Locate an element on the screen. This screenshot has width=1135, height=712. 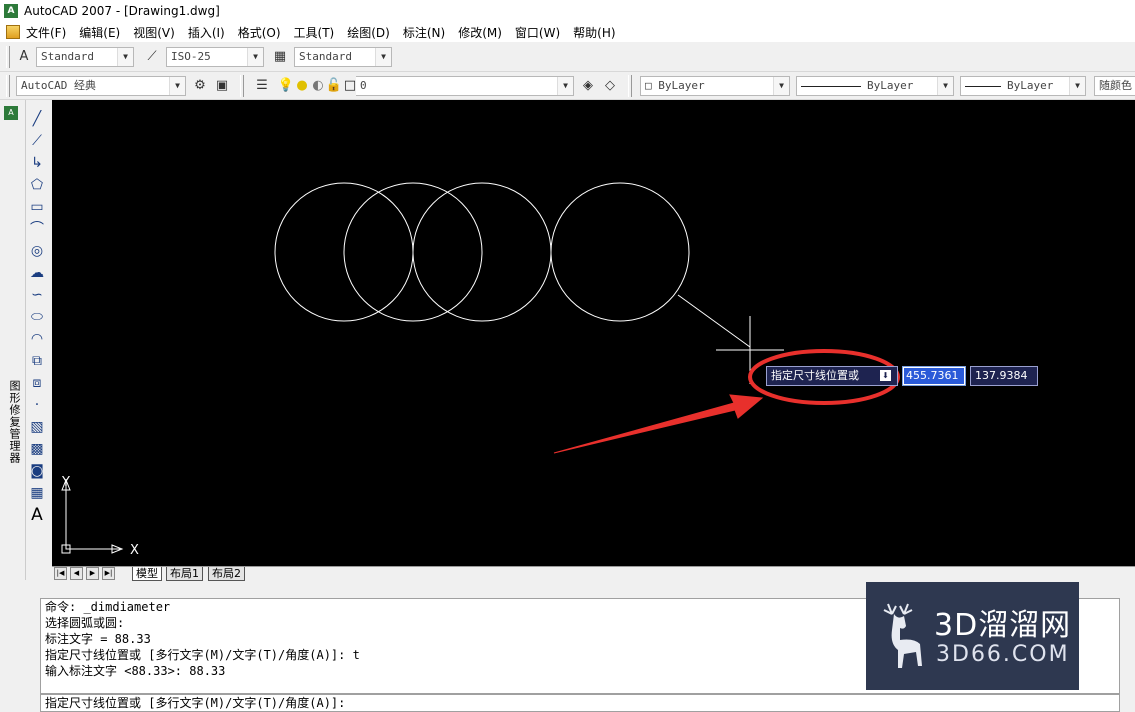
mtext-icon: A is located at coordinates (37, 515).